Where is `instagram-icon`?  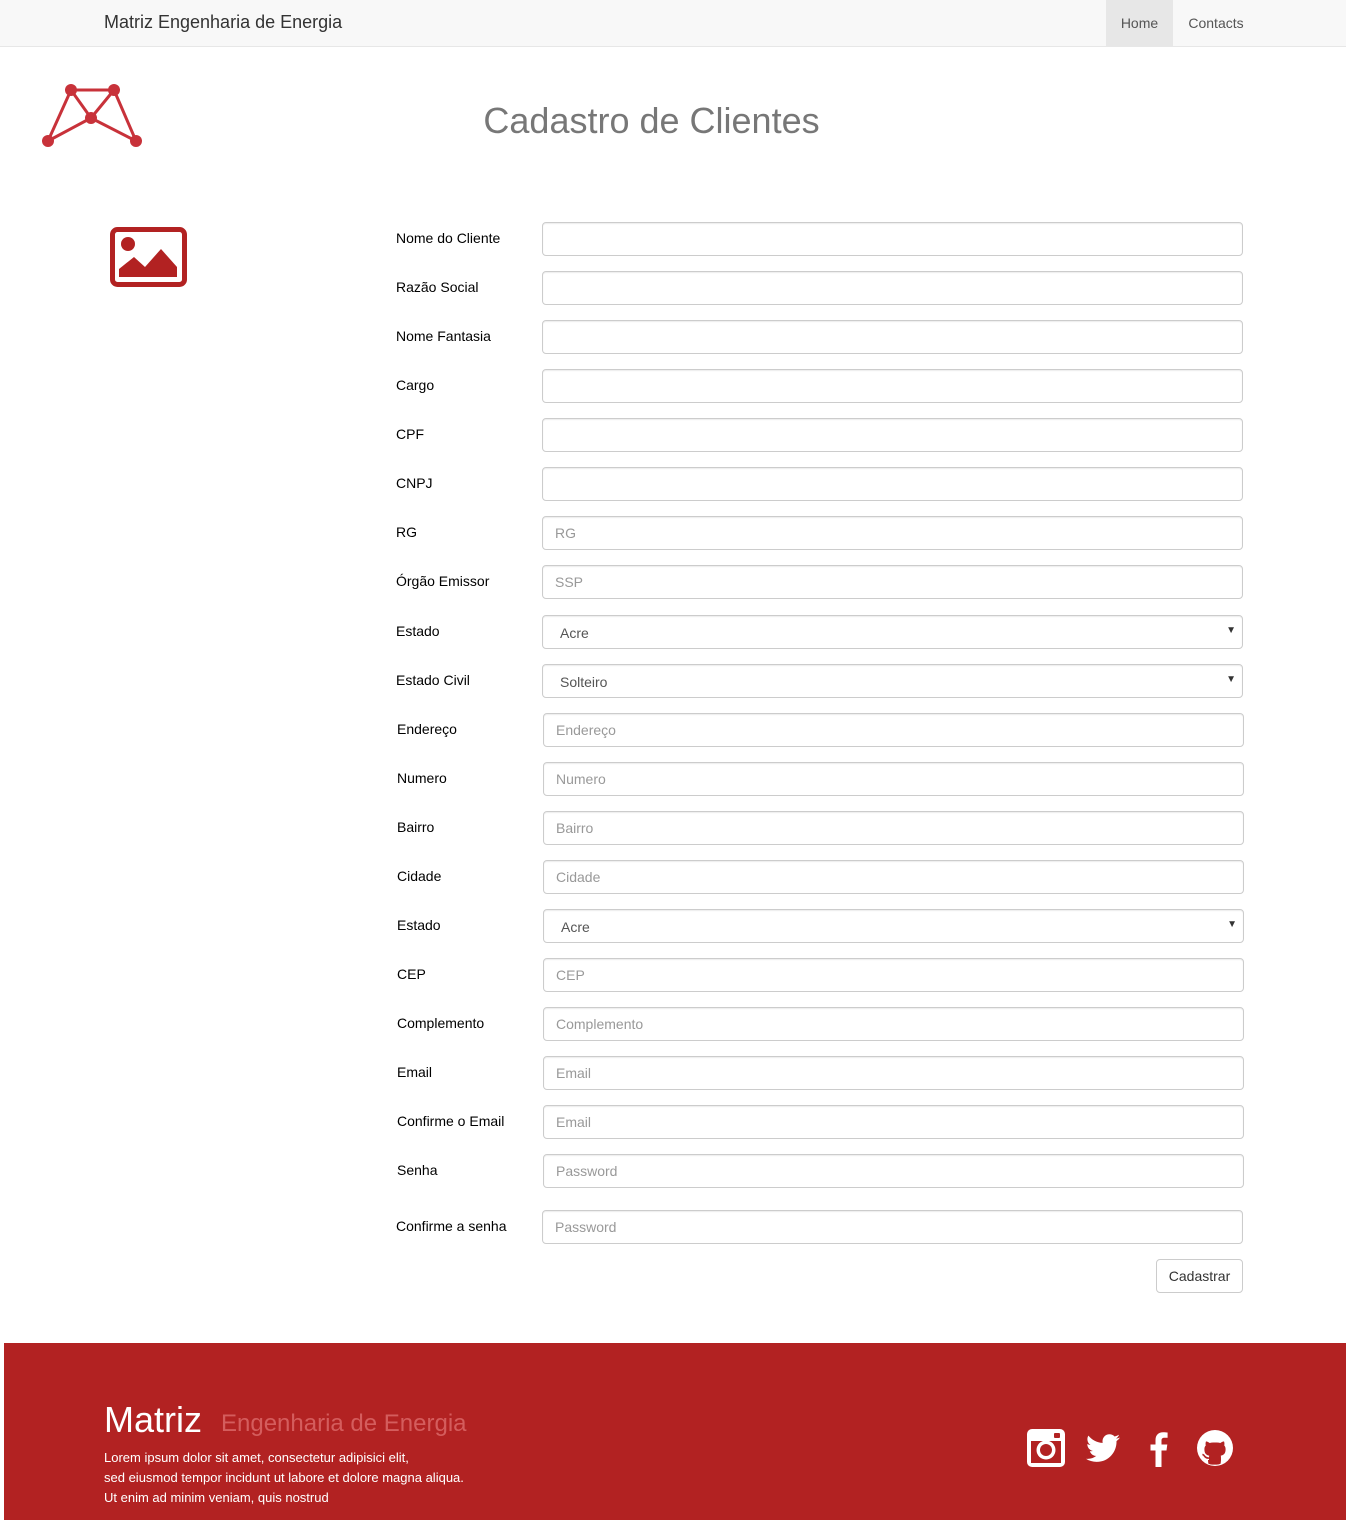
instagram-icon is located at coordinates (1046, 1448).